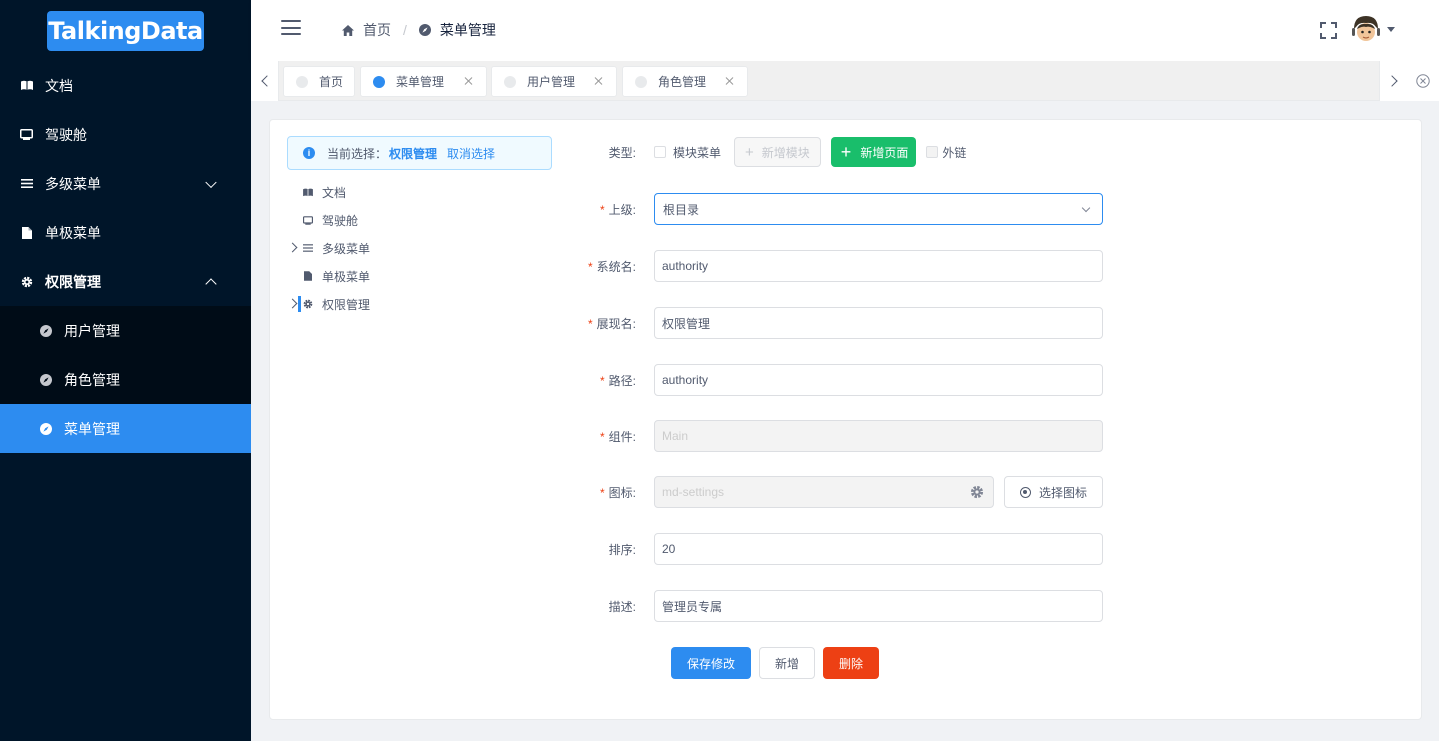 The image size is (1439, 741). Describe the element at coordinates (329, 192) in the screenshot. I see `tree-node-docs: 文档` at that location.